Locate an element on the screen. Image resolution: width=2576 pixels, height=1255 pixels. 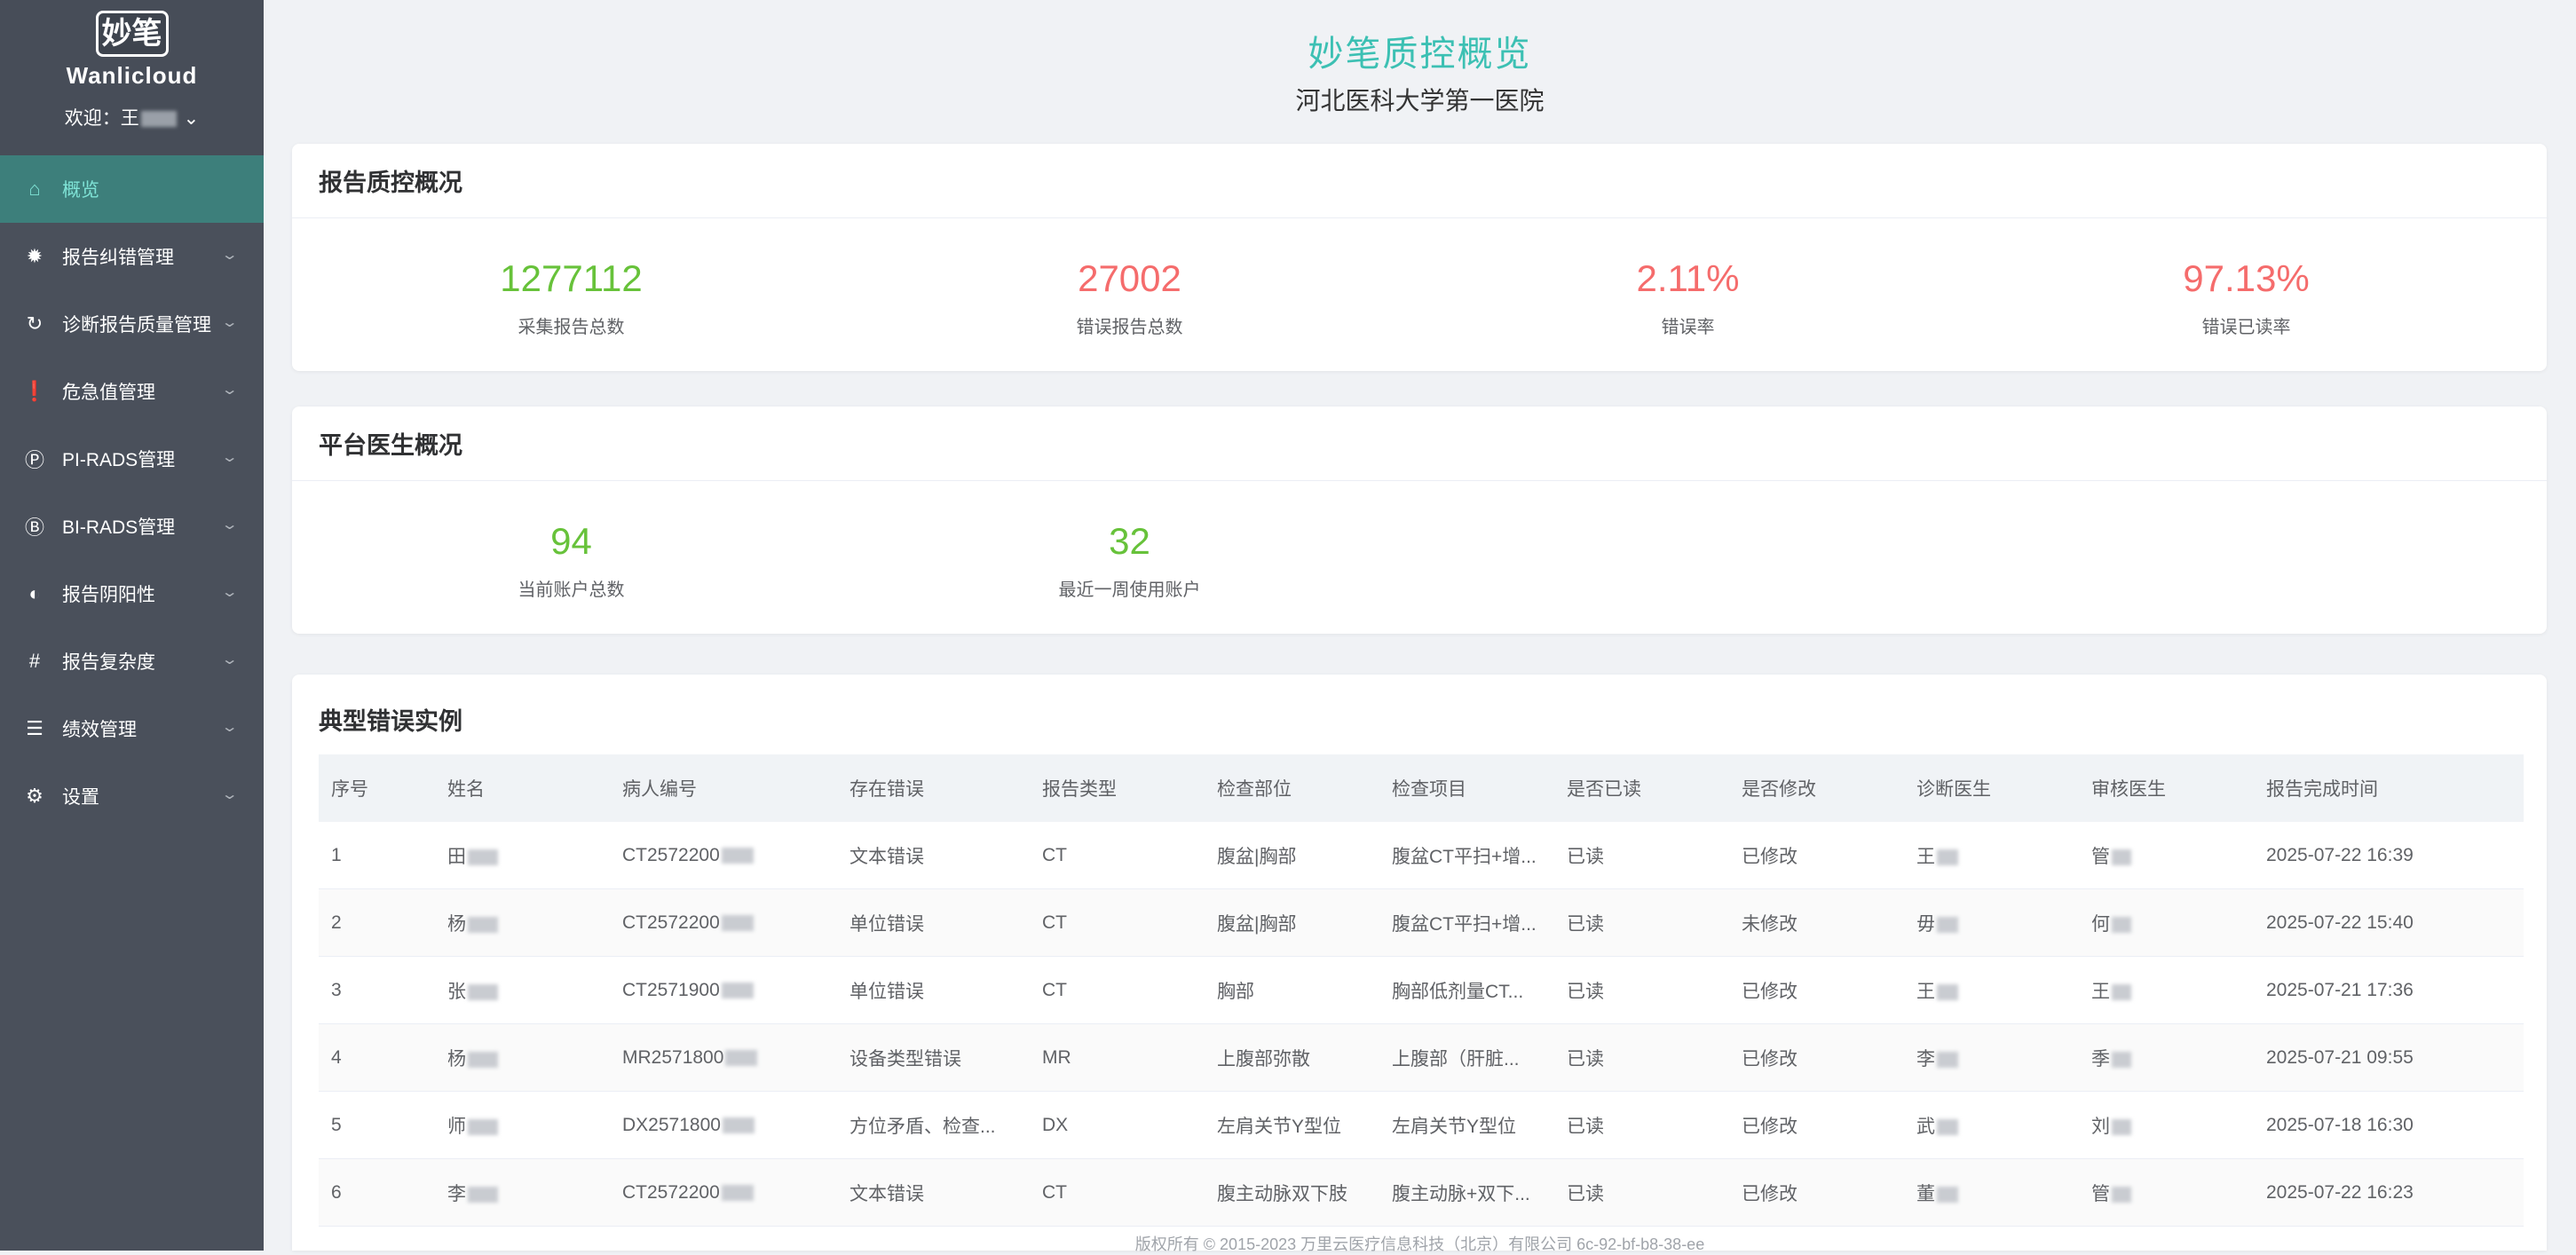
cell-text: 4 is located at coordinates (336, 1057).